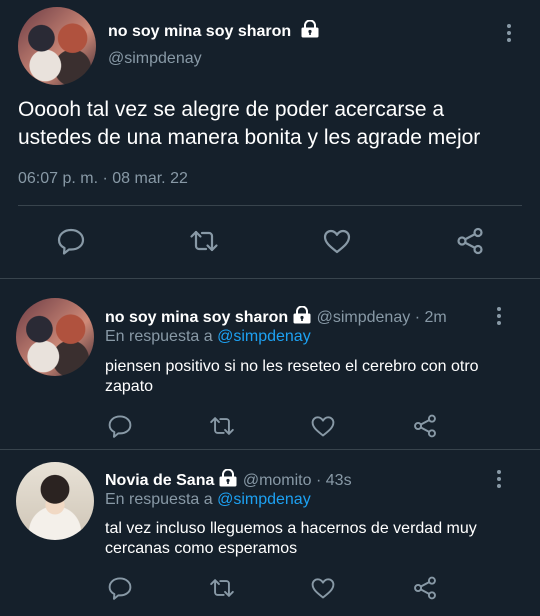 The width and height of the screenshot is (540, 616). What do you see at coordinates (337, 241) in the screenshot?
I see `main-like-icon` at bounding box center [337, 241].